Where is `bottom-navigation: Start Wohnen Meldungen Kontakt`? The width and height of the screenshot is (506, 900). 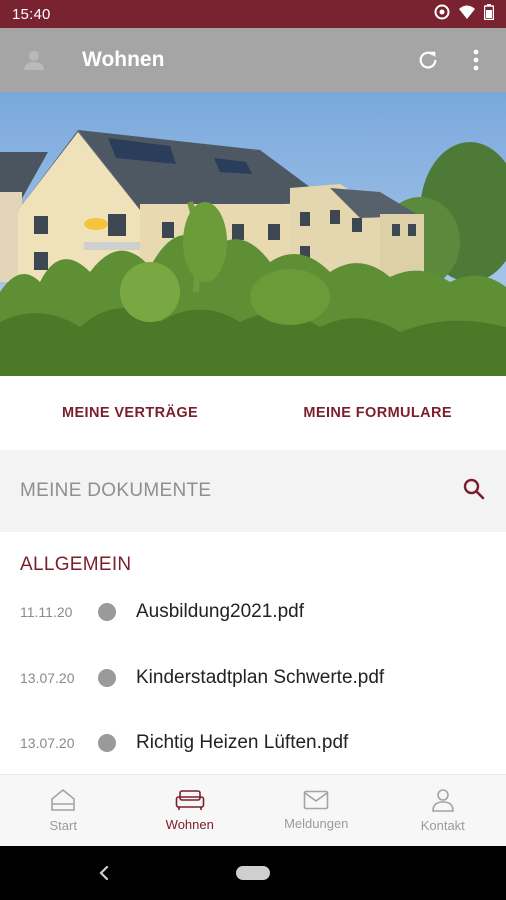
bottom-navigation: Start Wohnen Meldungen Kontakt is located at coordinates (253, 810).